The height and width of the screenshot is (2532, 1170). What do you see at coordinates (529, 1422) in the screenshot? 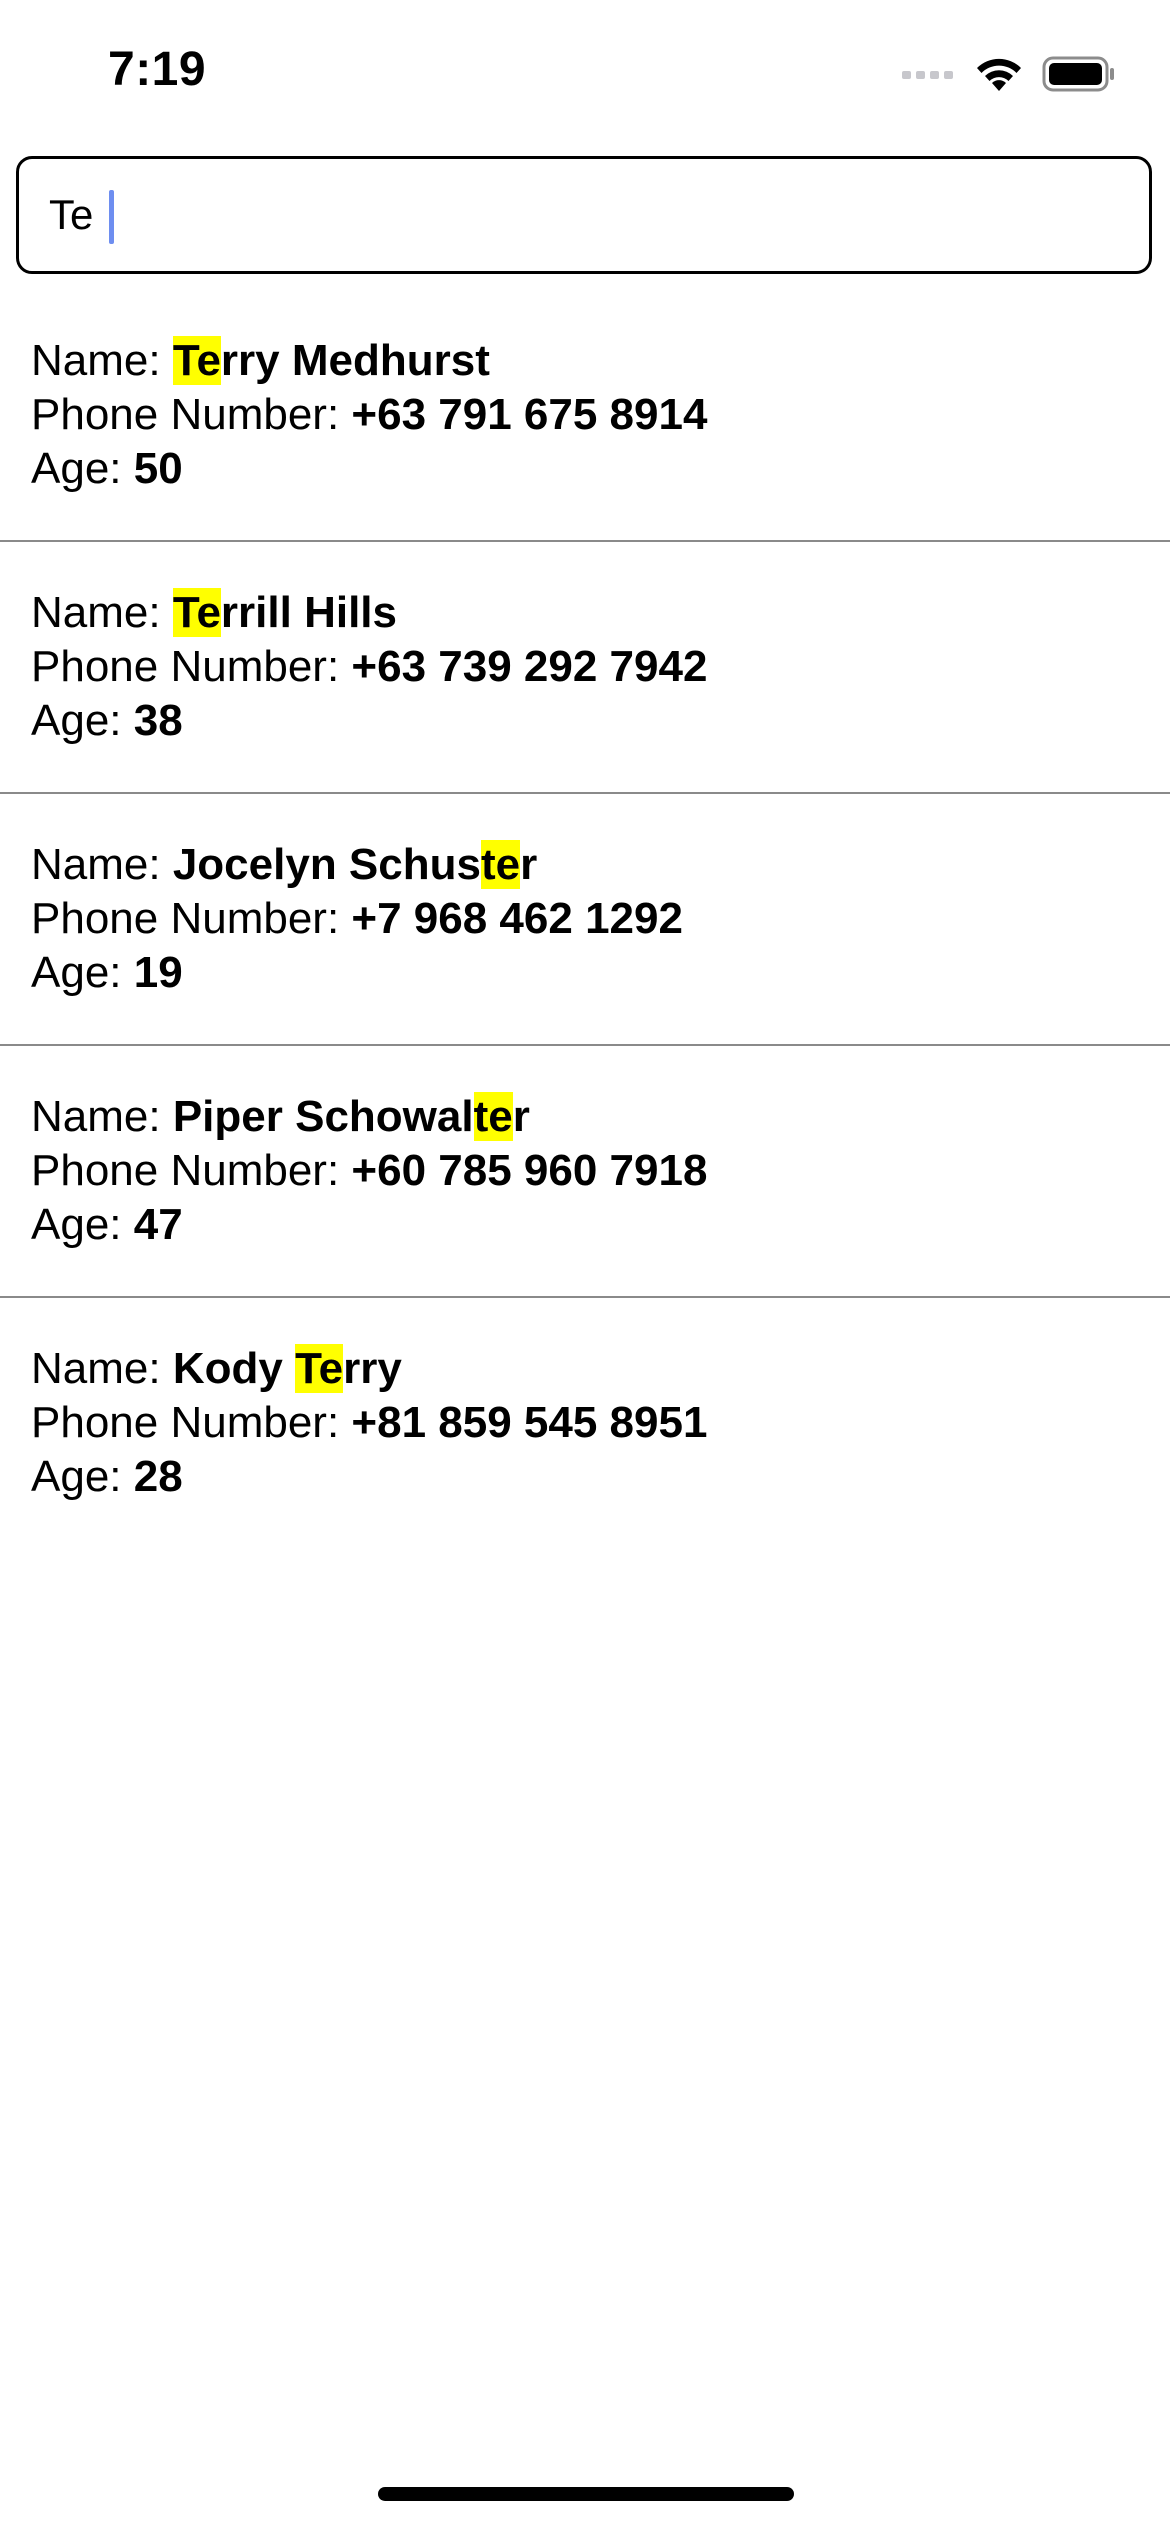
I see `contact-phone: +81 859 545 8951` at bounding box center [529, 1422].